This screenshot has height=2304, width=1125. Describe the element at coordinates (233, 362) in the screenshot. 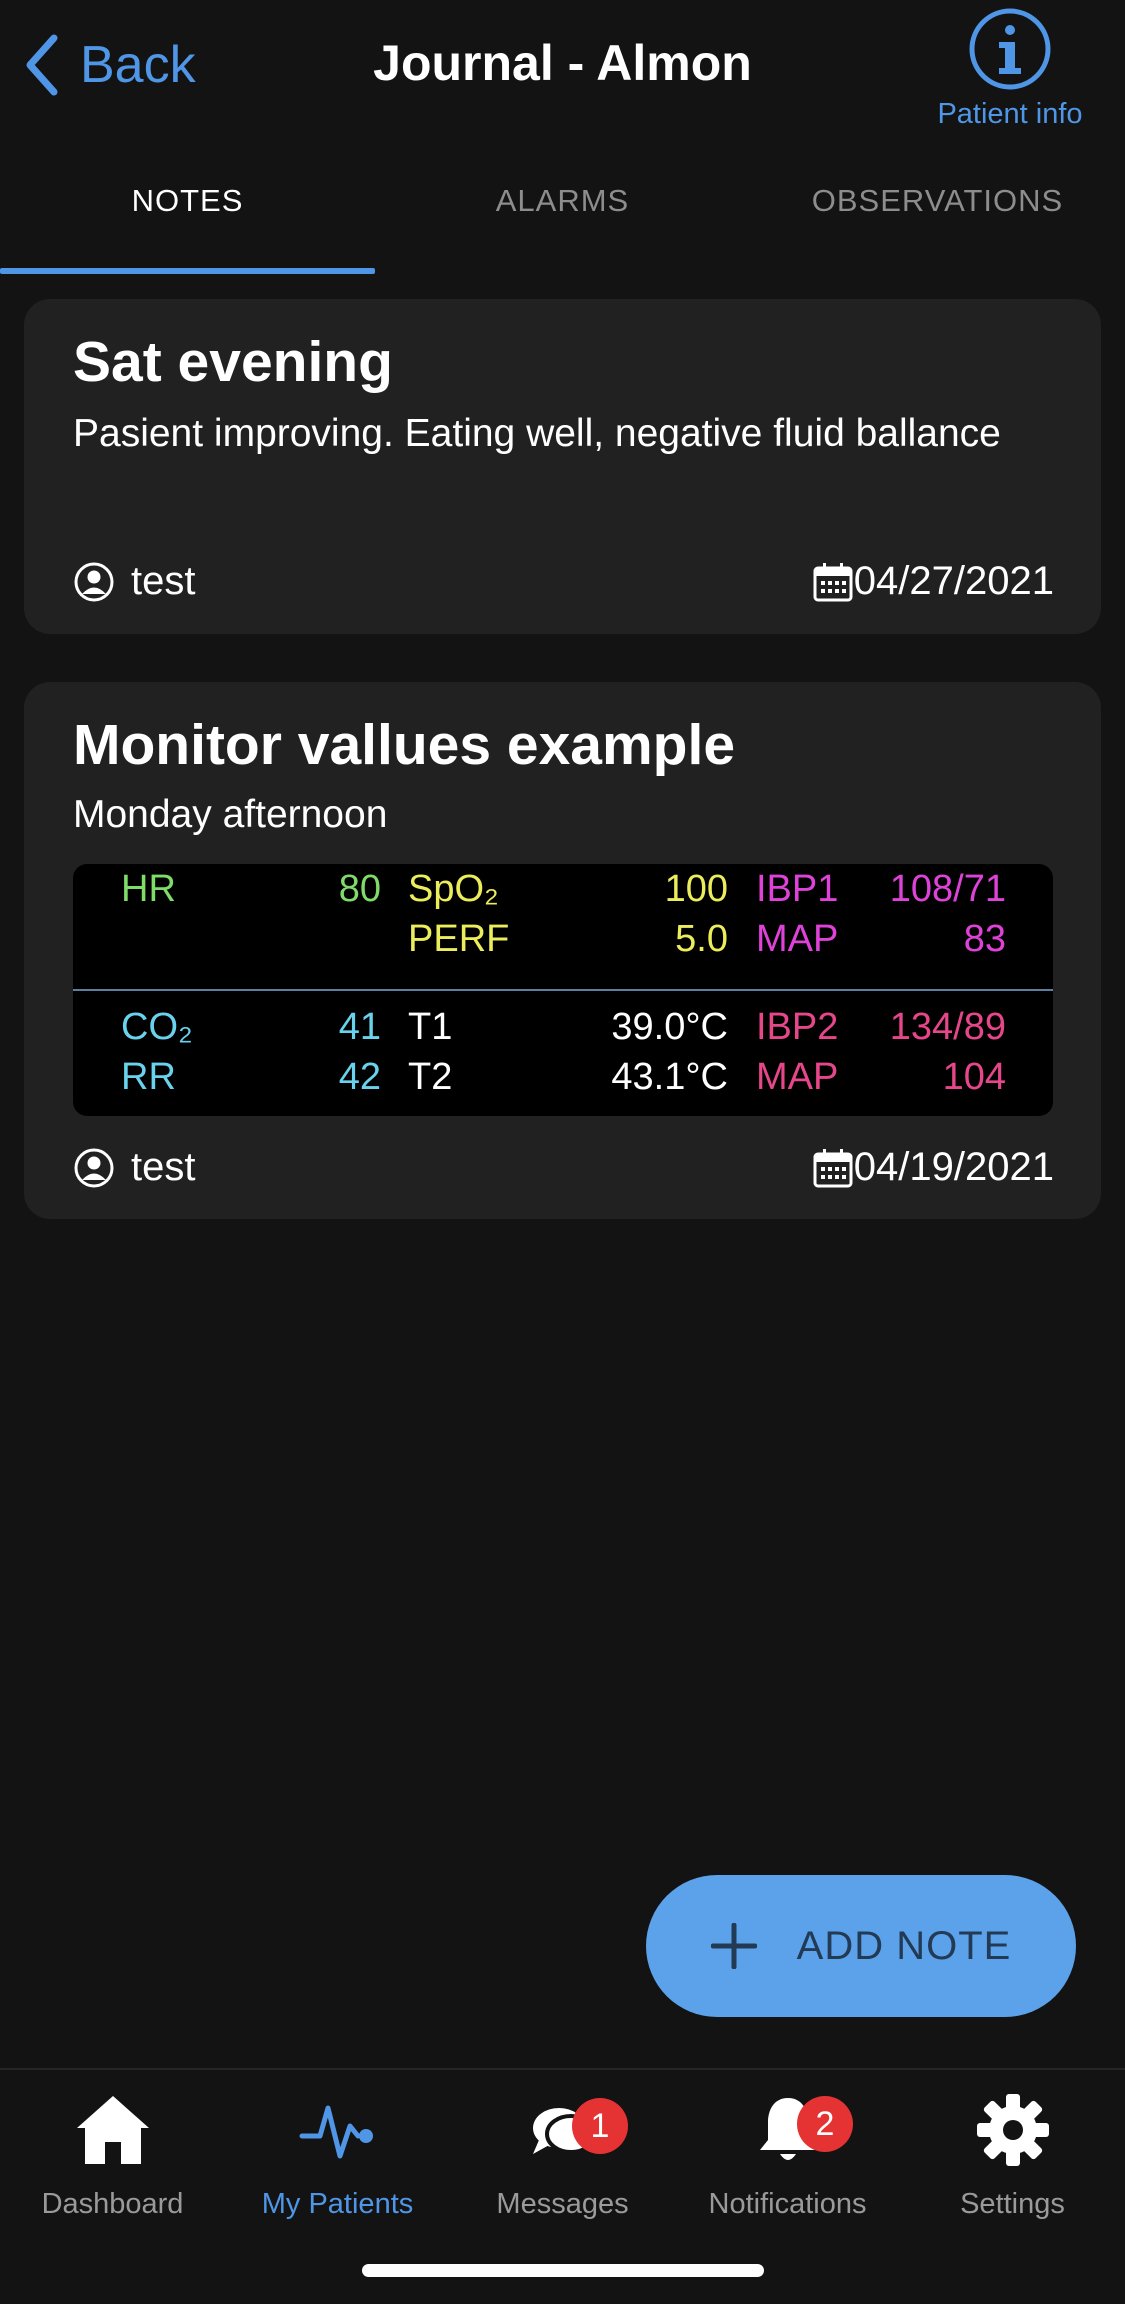

I see `note-title: Sat evening` at that location.